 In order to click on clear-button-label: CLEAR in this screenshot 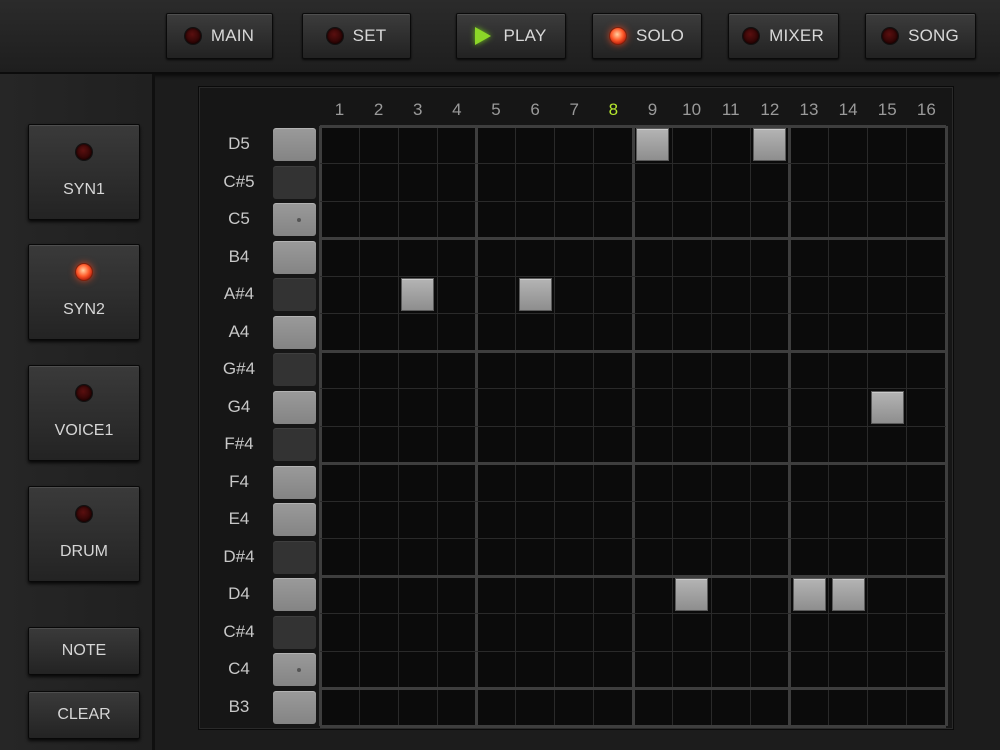, I will do `click(84, 714)`.